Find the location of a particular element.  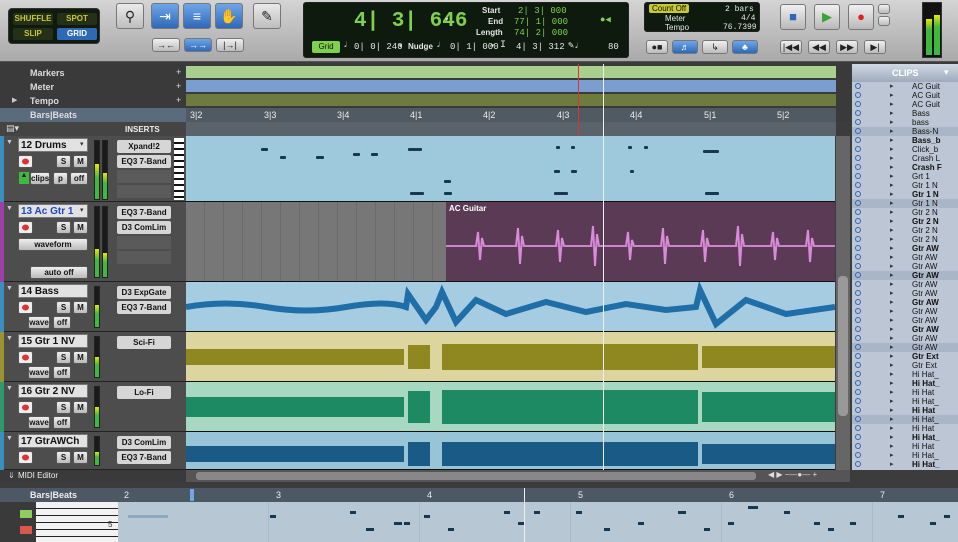

record-button: ● is located at coordinates (861, 17).